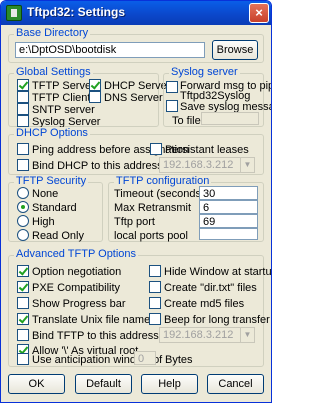 Image resolution: width=320 pixels, height=403 pixels. What do you see at coordinates (228, 221) in the screenshot?
I see `tftp-port-input: 69` at bounding box center [228, 221].